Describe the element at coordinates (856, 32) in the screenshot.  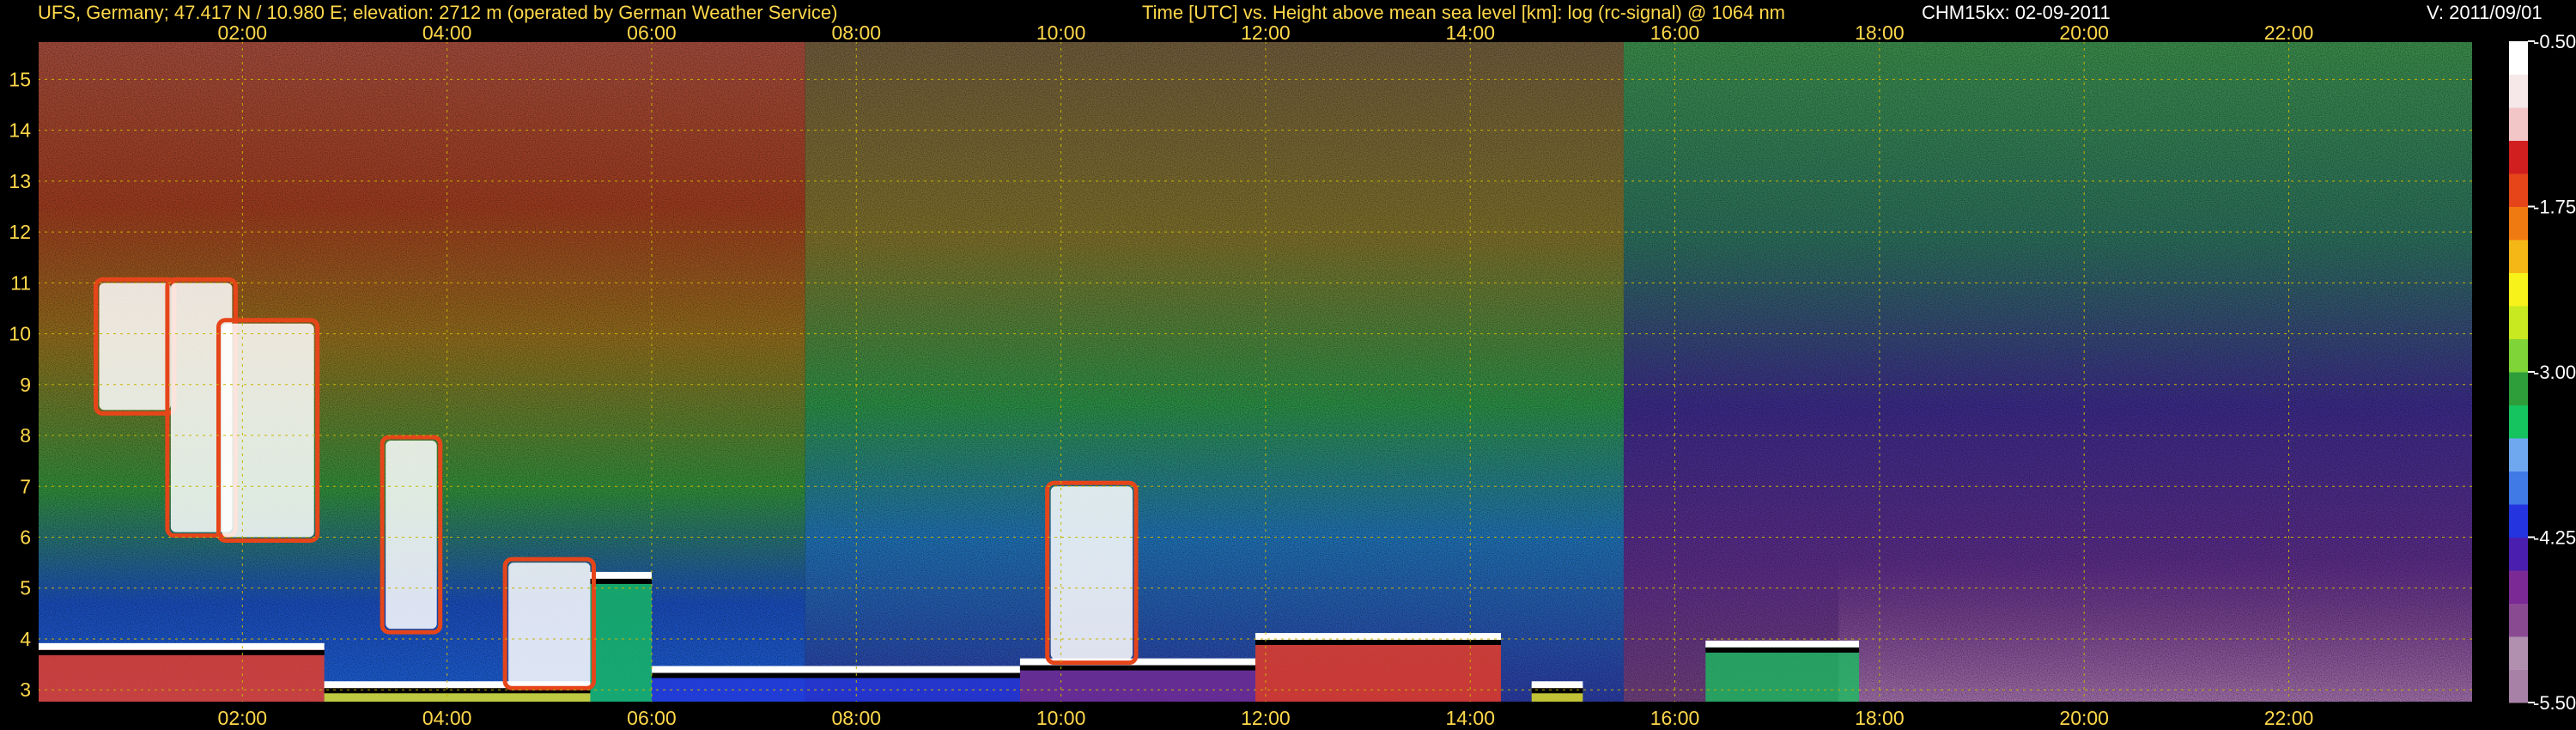
I see `x-tick-label-top: 08:00` at that location.